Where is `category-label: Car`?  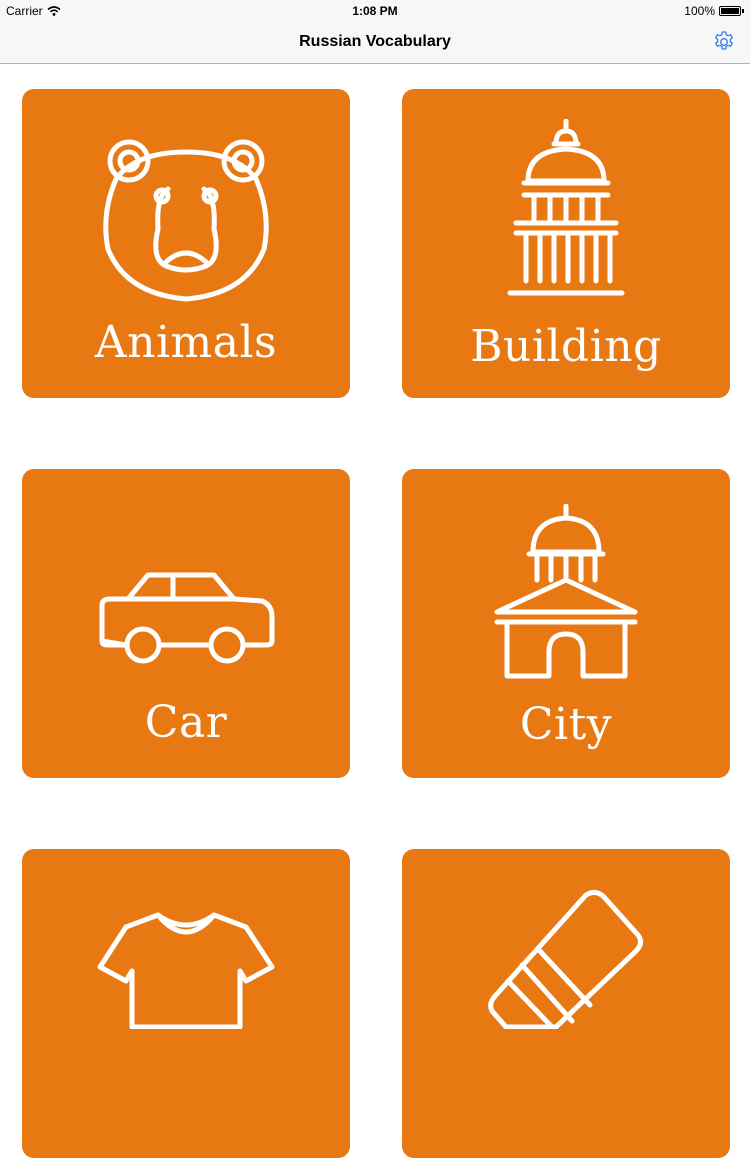 category-label: Car is located at coordinates (186, 722).